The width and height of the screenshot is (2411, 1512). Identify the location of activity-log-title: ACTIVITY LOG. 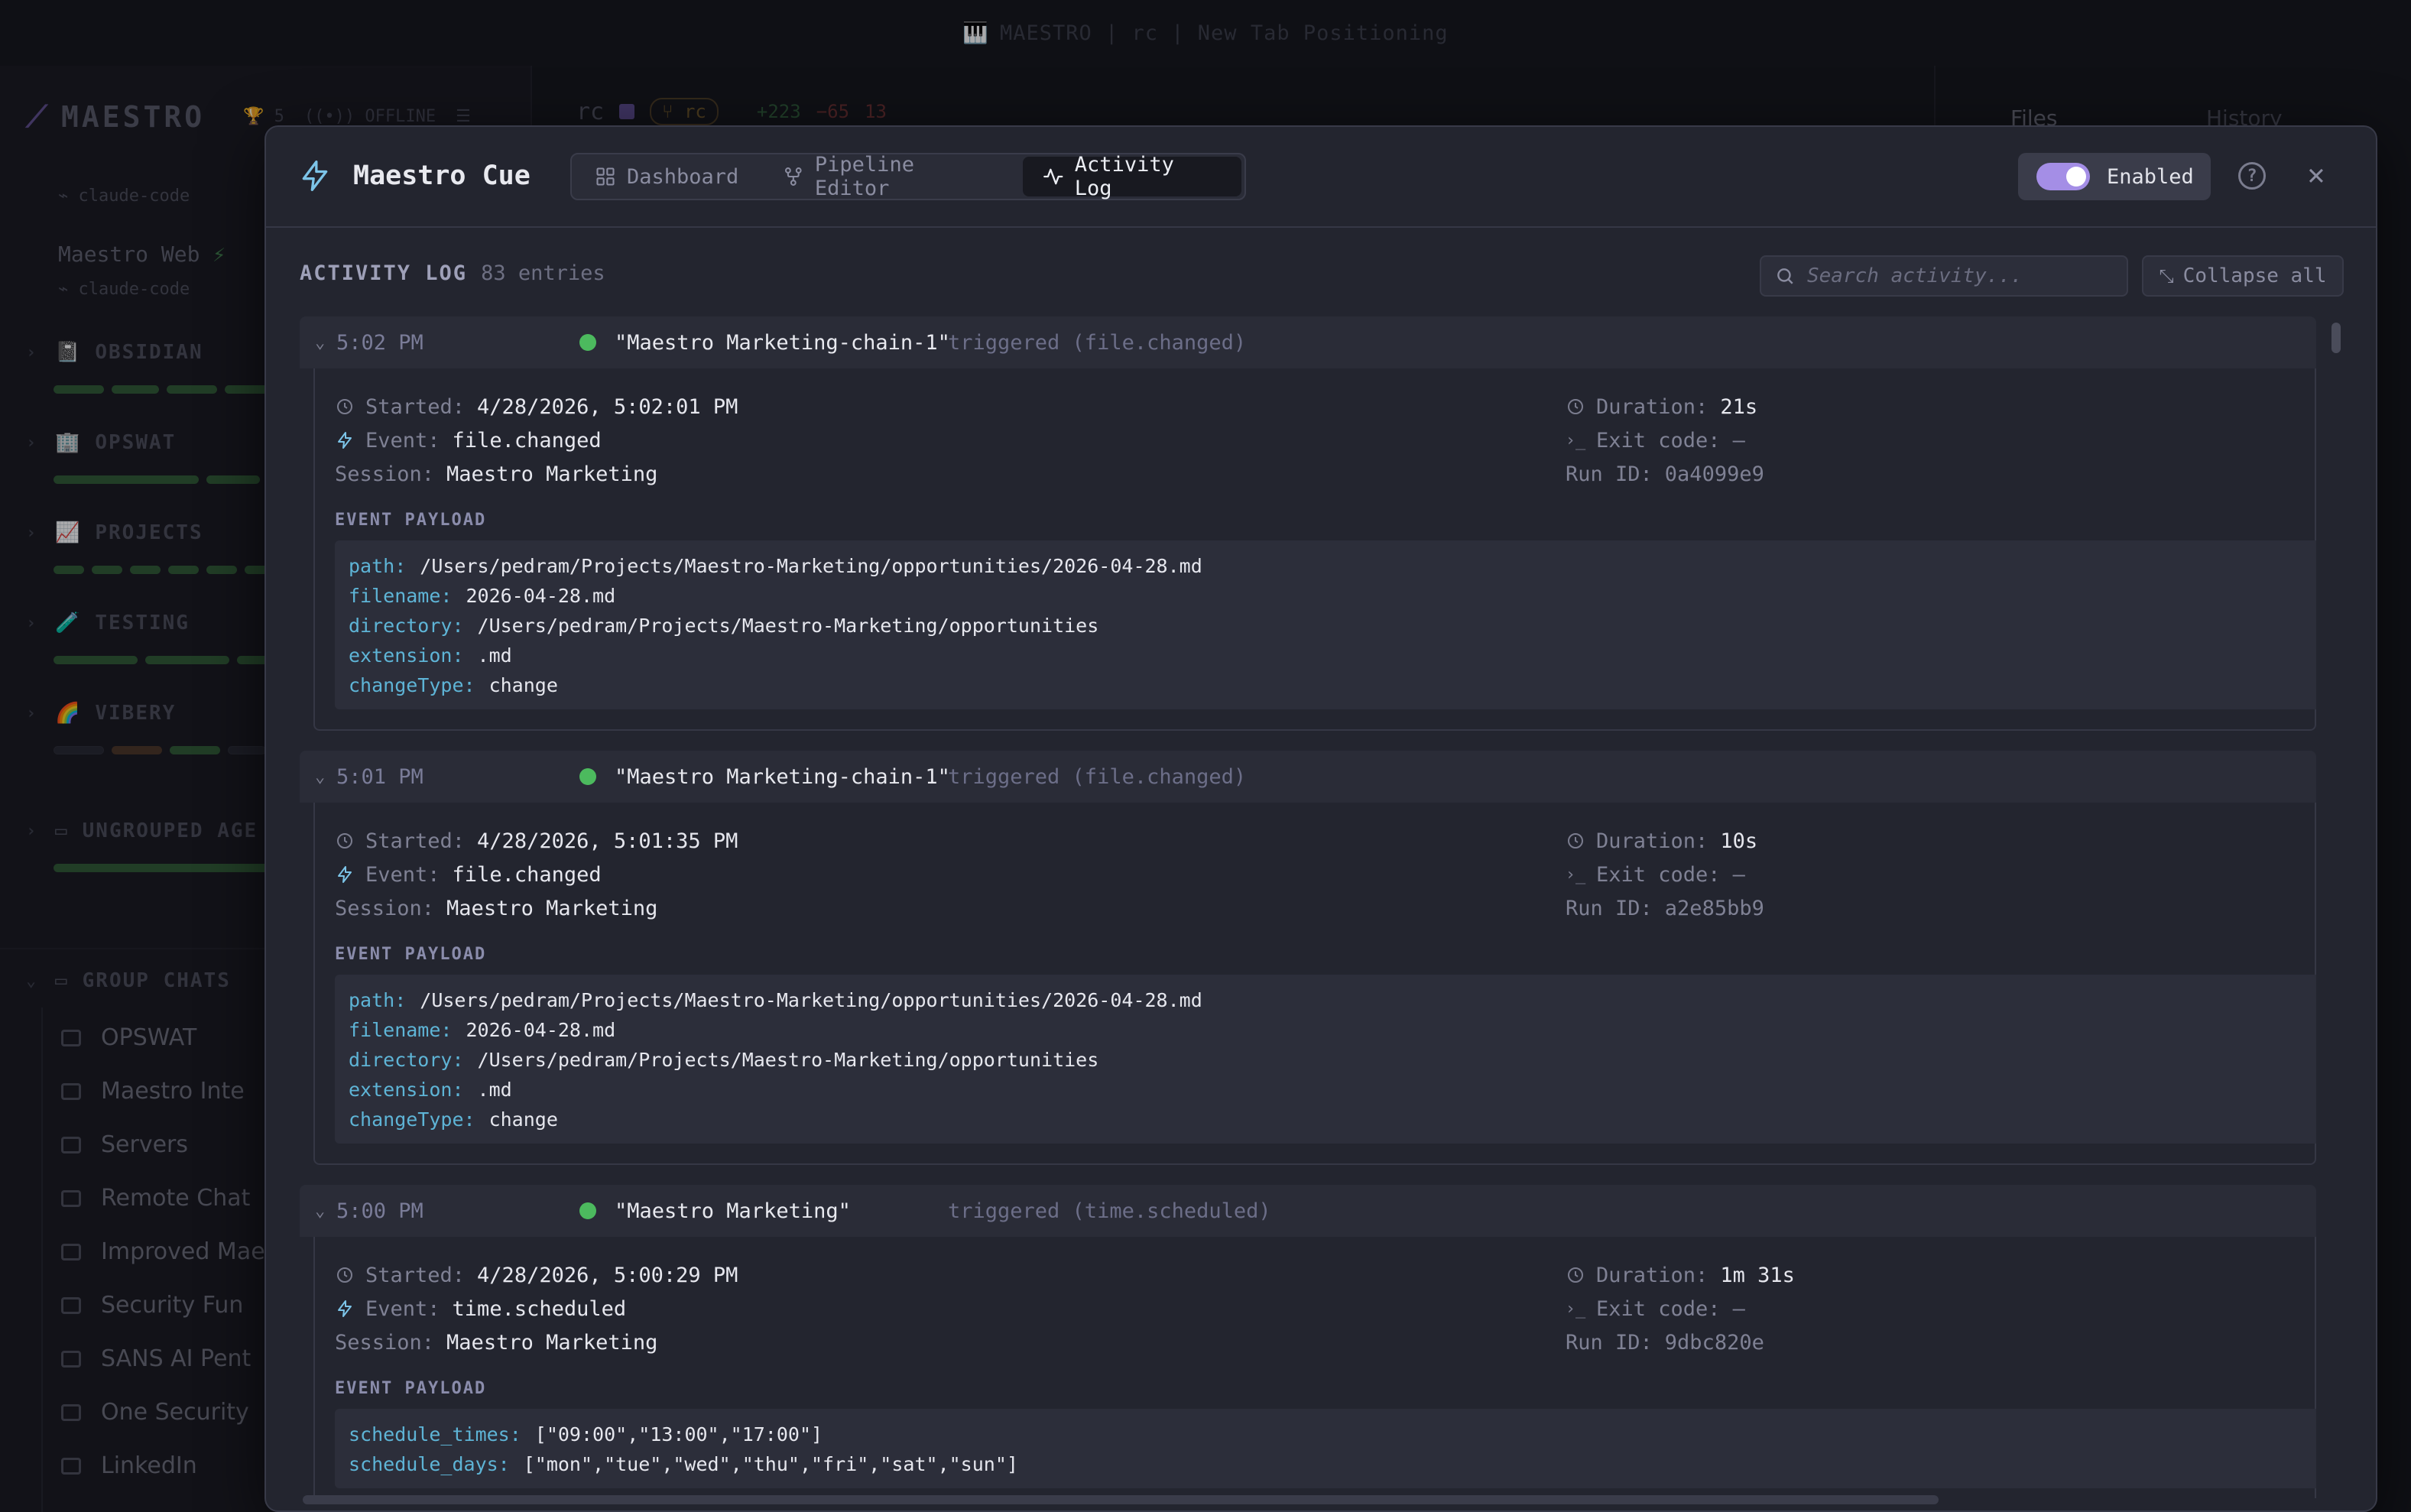
(384, 273).